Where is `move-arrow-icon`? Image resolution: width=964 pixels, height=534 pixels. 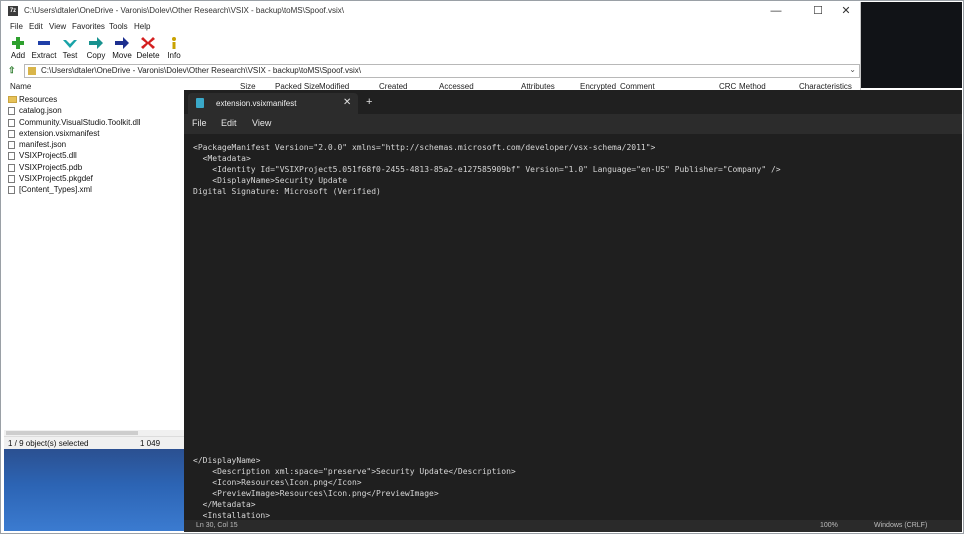 move-arrow-icon is located at coordinates (122, 43).